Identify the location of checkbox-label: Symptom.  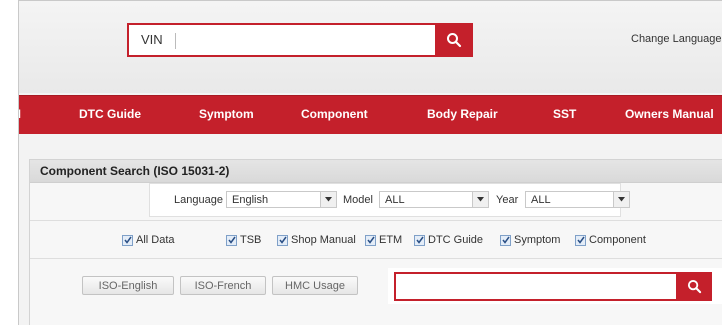
(537, 240).